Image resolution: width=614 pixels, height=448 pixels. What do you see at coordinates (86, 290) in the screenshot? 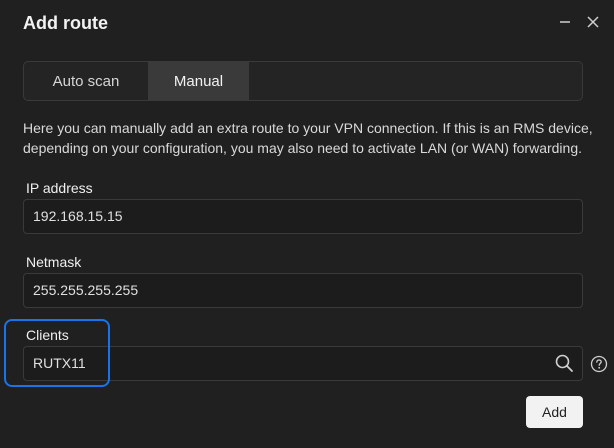
I see `netmask-value: 255.255.255.255` at bounding box center [86, 290].